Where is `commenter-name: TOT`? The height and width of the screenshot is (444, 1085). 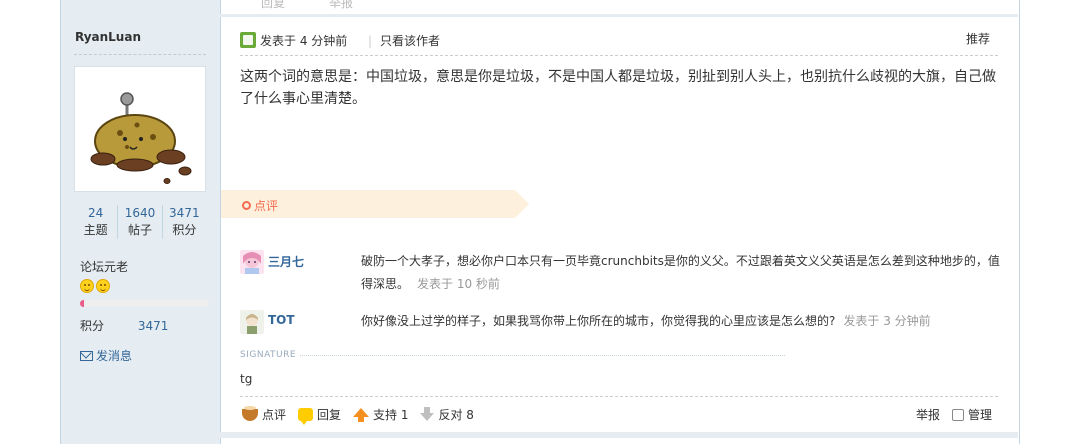 commenter-name: TOT is located at coordinates (281, 320).